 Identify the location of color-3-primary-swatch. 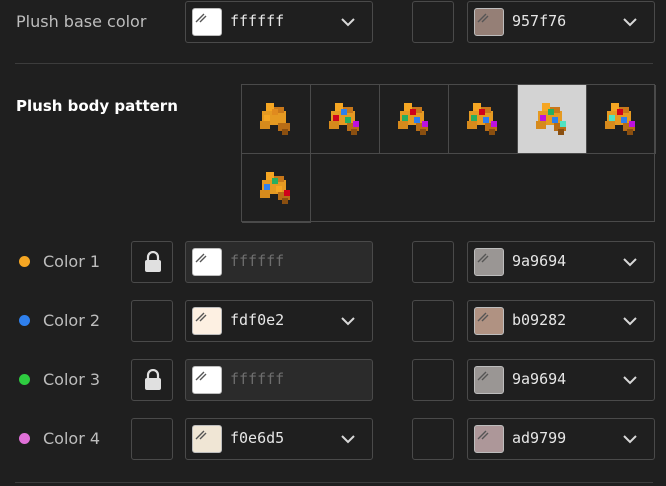
(207, 380).